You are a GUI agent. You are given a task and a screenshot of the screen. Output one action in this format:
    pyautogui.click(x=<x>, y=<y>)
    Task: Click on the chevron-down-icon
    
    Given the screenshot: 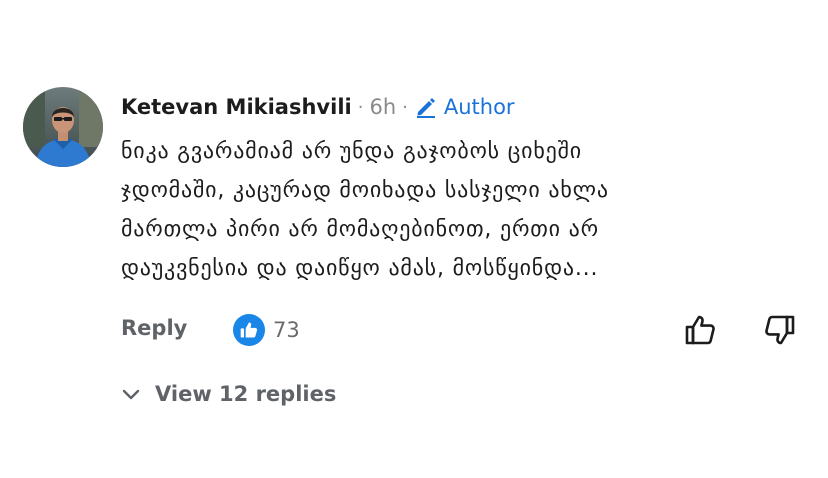 What is the action you would take?
    pyautogui.click(x=131, y=394)
    